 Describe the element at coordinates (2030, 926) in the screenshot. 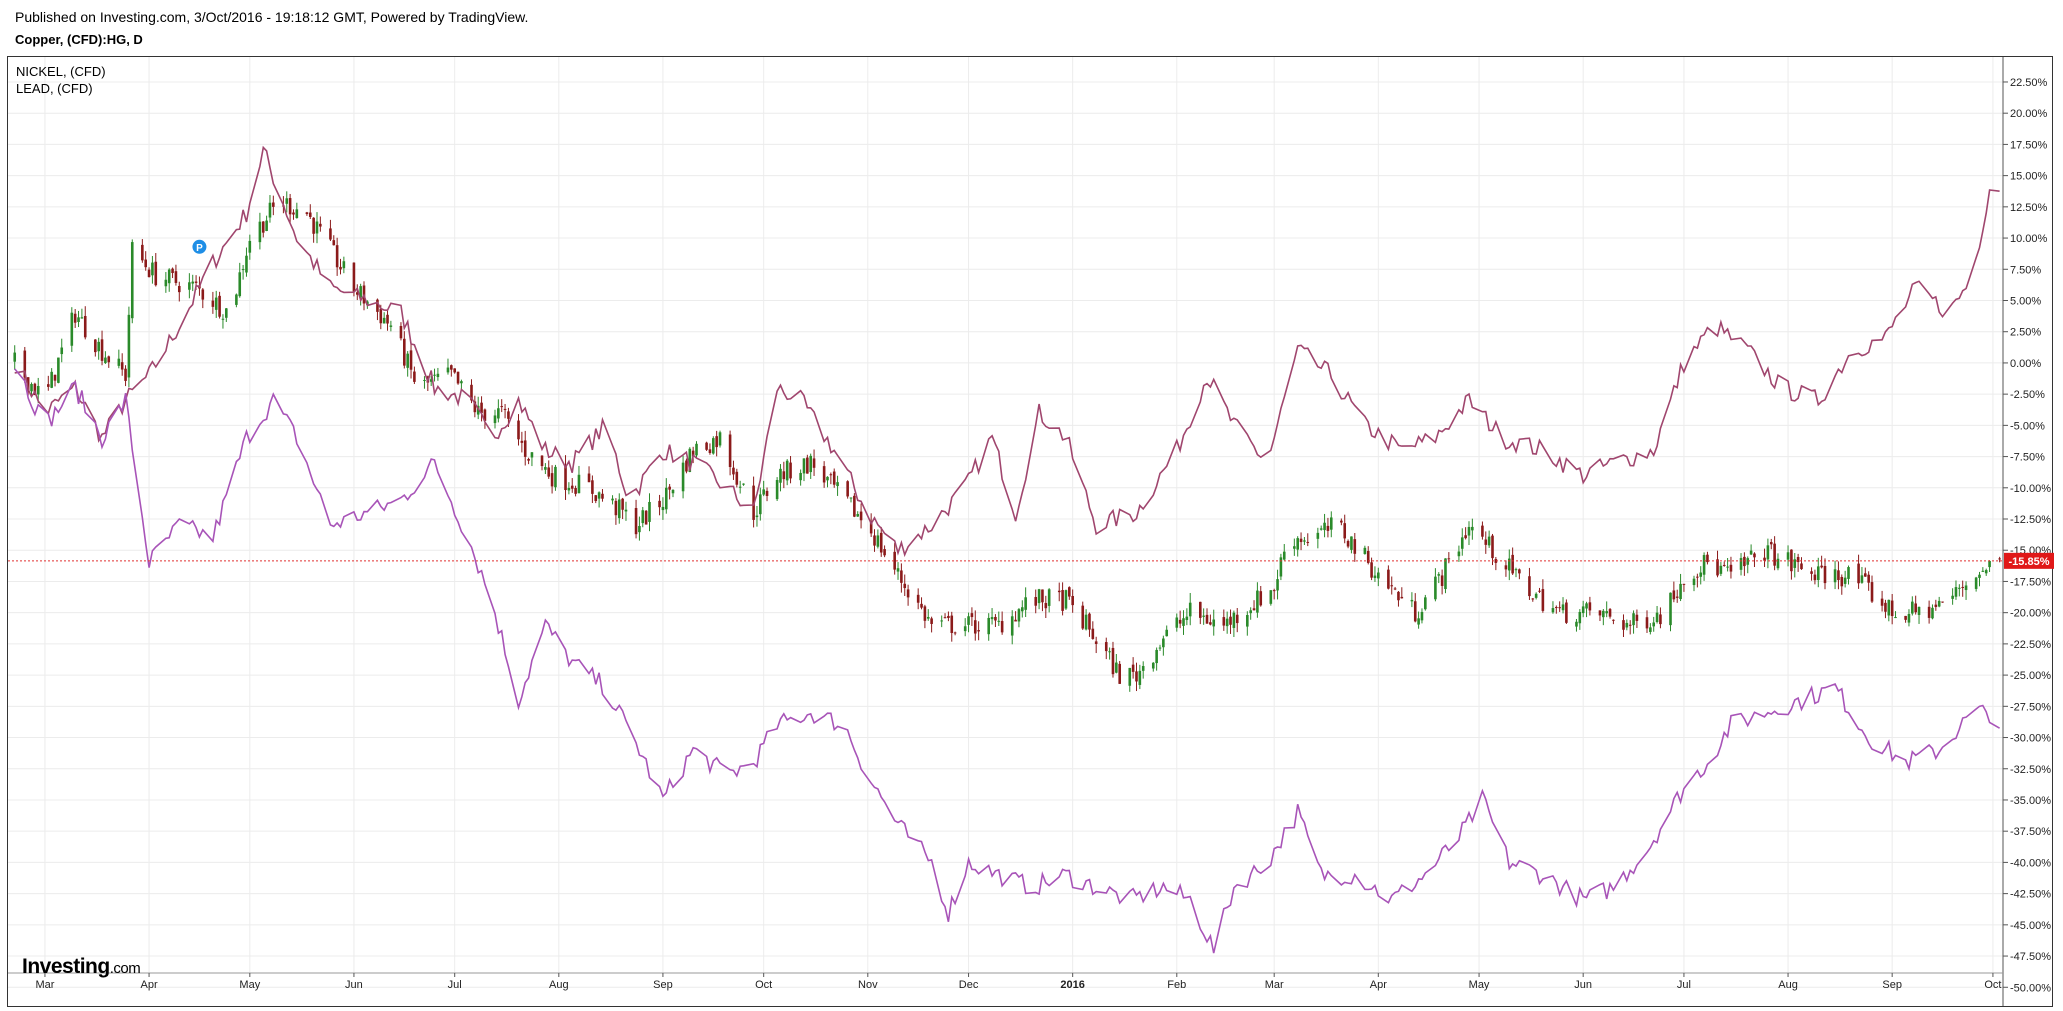

I see `y-tick-label: -45.00%` at that location.